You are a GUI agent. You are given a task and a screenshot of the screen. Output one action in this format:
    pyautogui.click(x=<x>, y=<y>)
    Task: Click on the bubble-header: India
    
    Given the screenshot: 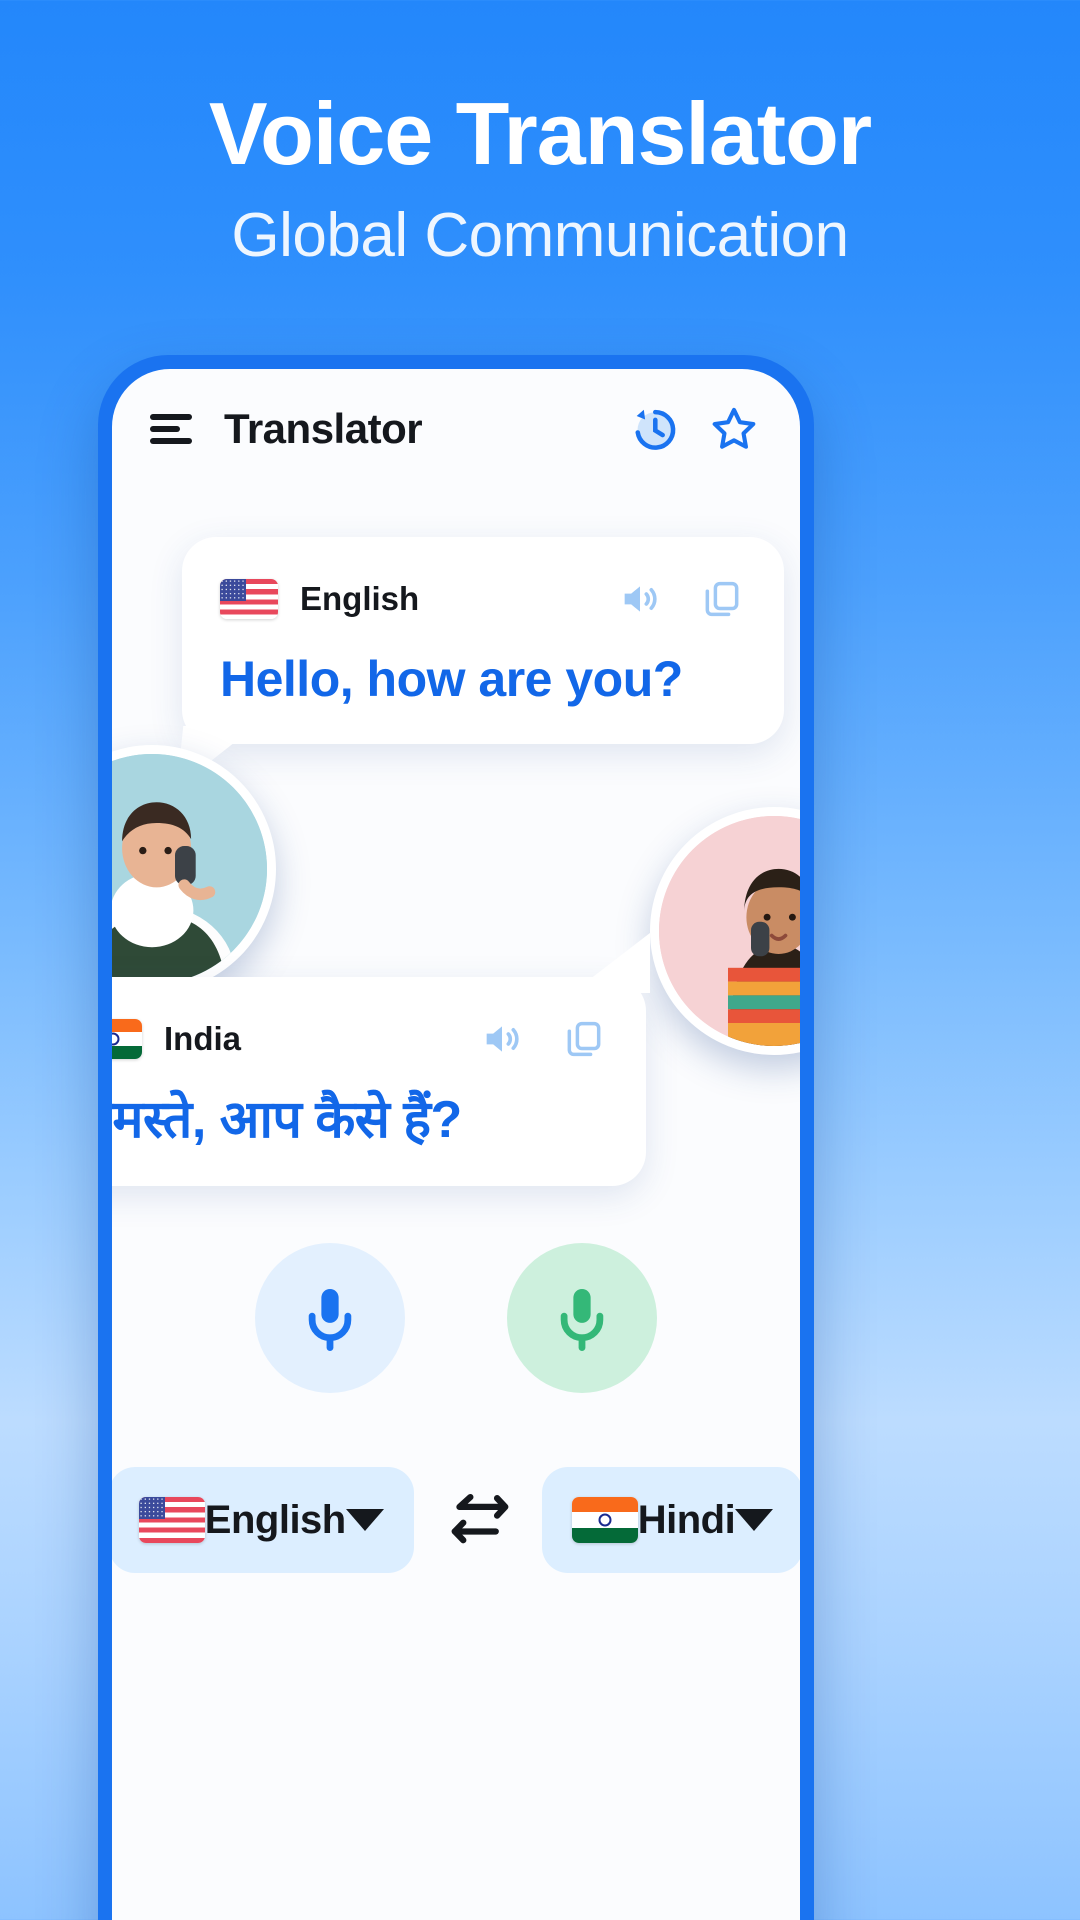 What is the action you would take?
    pyautogui.click(x=362, y=1039)
    